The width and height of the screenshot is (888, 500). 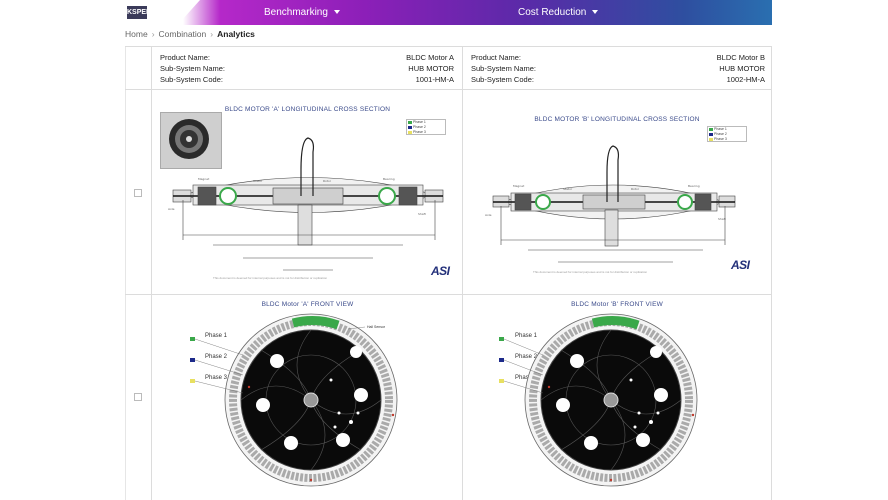 I want to click on breadcrumb: Home › Combination › Analytics, so click(x=190, y=35).